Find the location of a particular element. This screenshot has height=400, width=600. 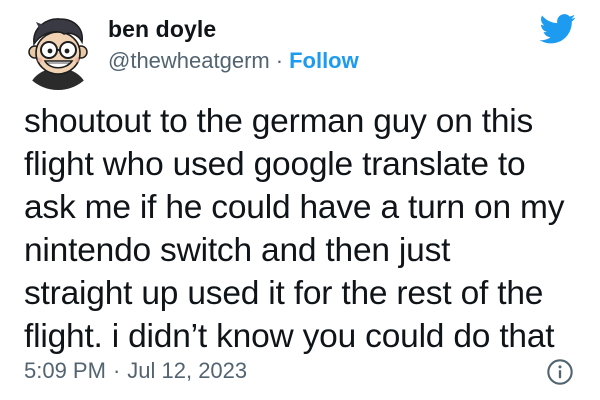

author-handle-row: @thewheatgerm · Follow is located at coordinates (233, 61).